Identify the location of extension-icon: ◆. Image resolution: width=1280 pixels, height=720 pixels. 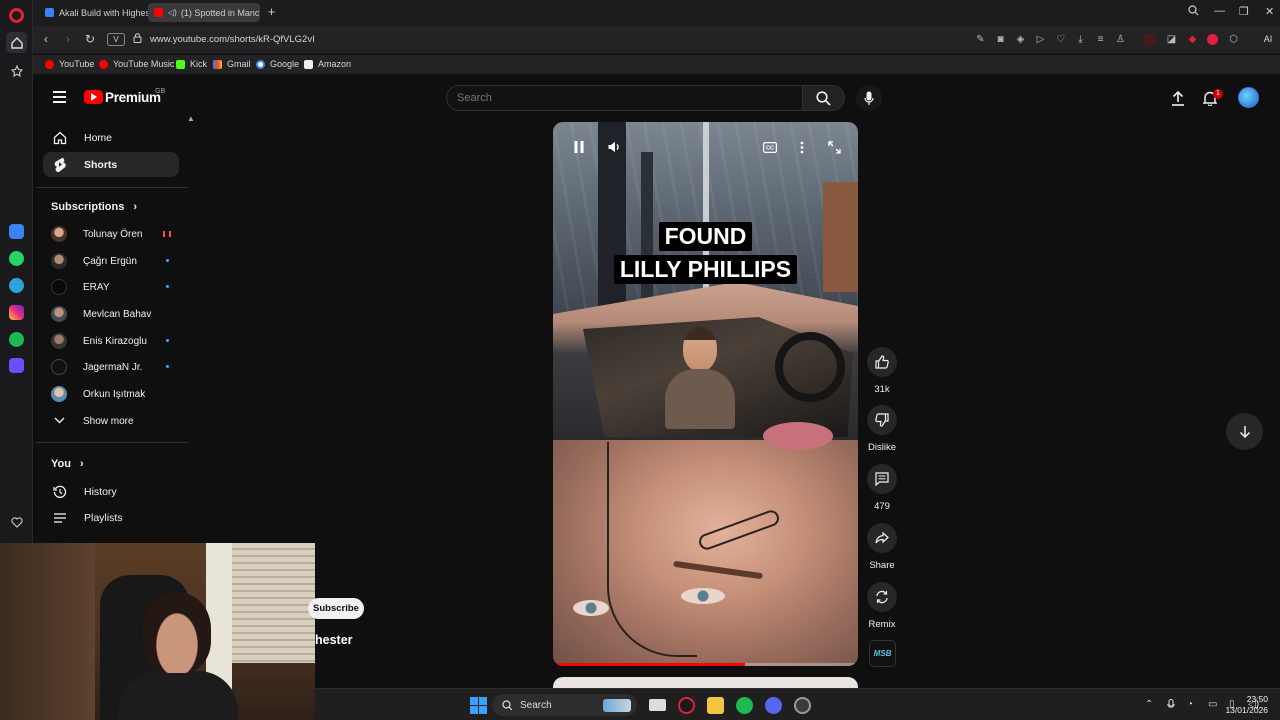
(1192, 39).